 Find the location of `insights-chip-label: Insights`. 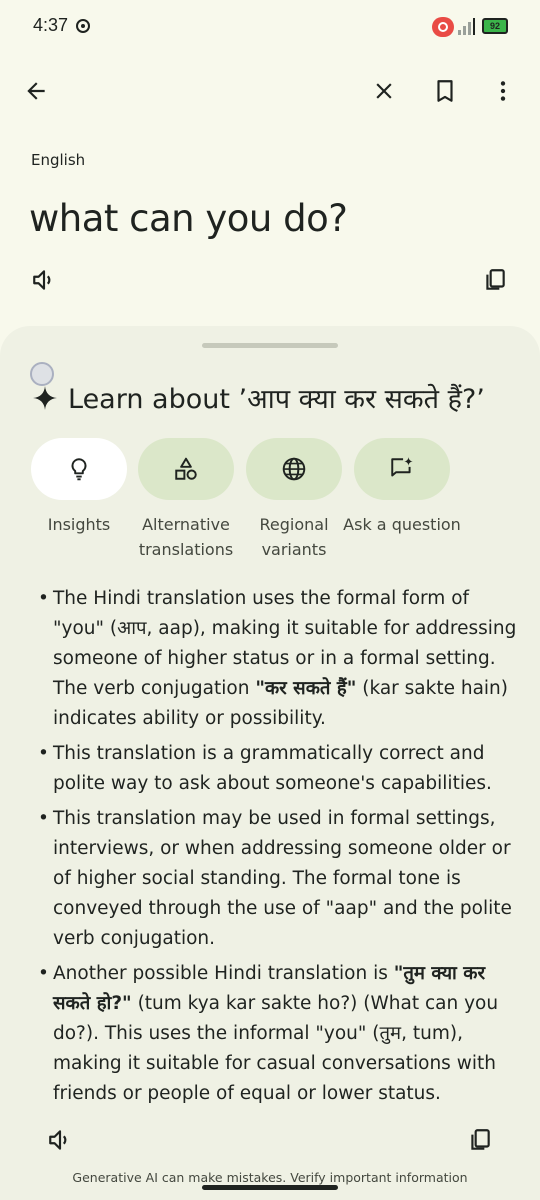

insights-chip-label: Insights is located at coordinates (79, 524).